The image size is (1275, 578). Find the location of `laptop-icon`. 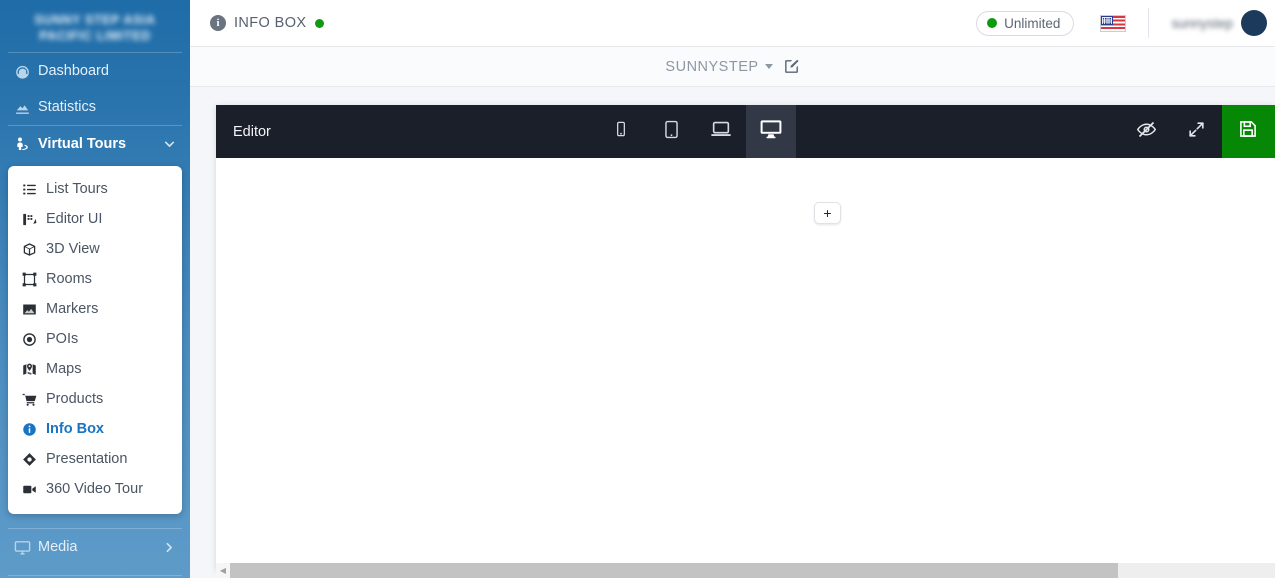

laptop-icon is located at coordinates (721, 131).